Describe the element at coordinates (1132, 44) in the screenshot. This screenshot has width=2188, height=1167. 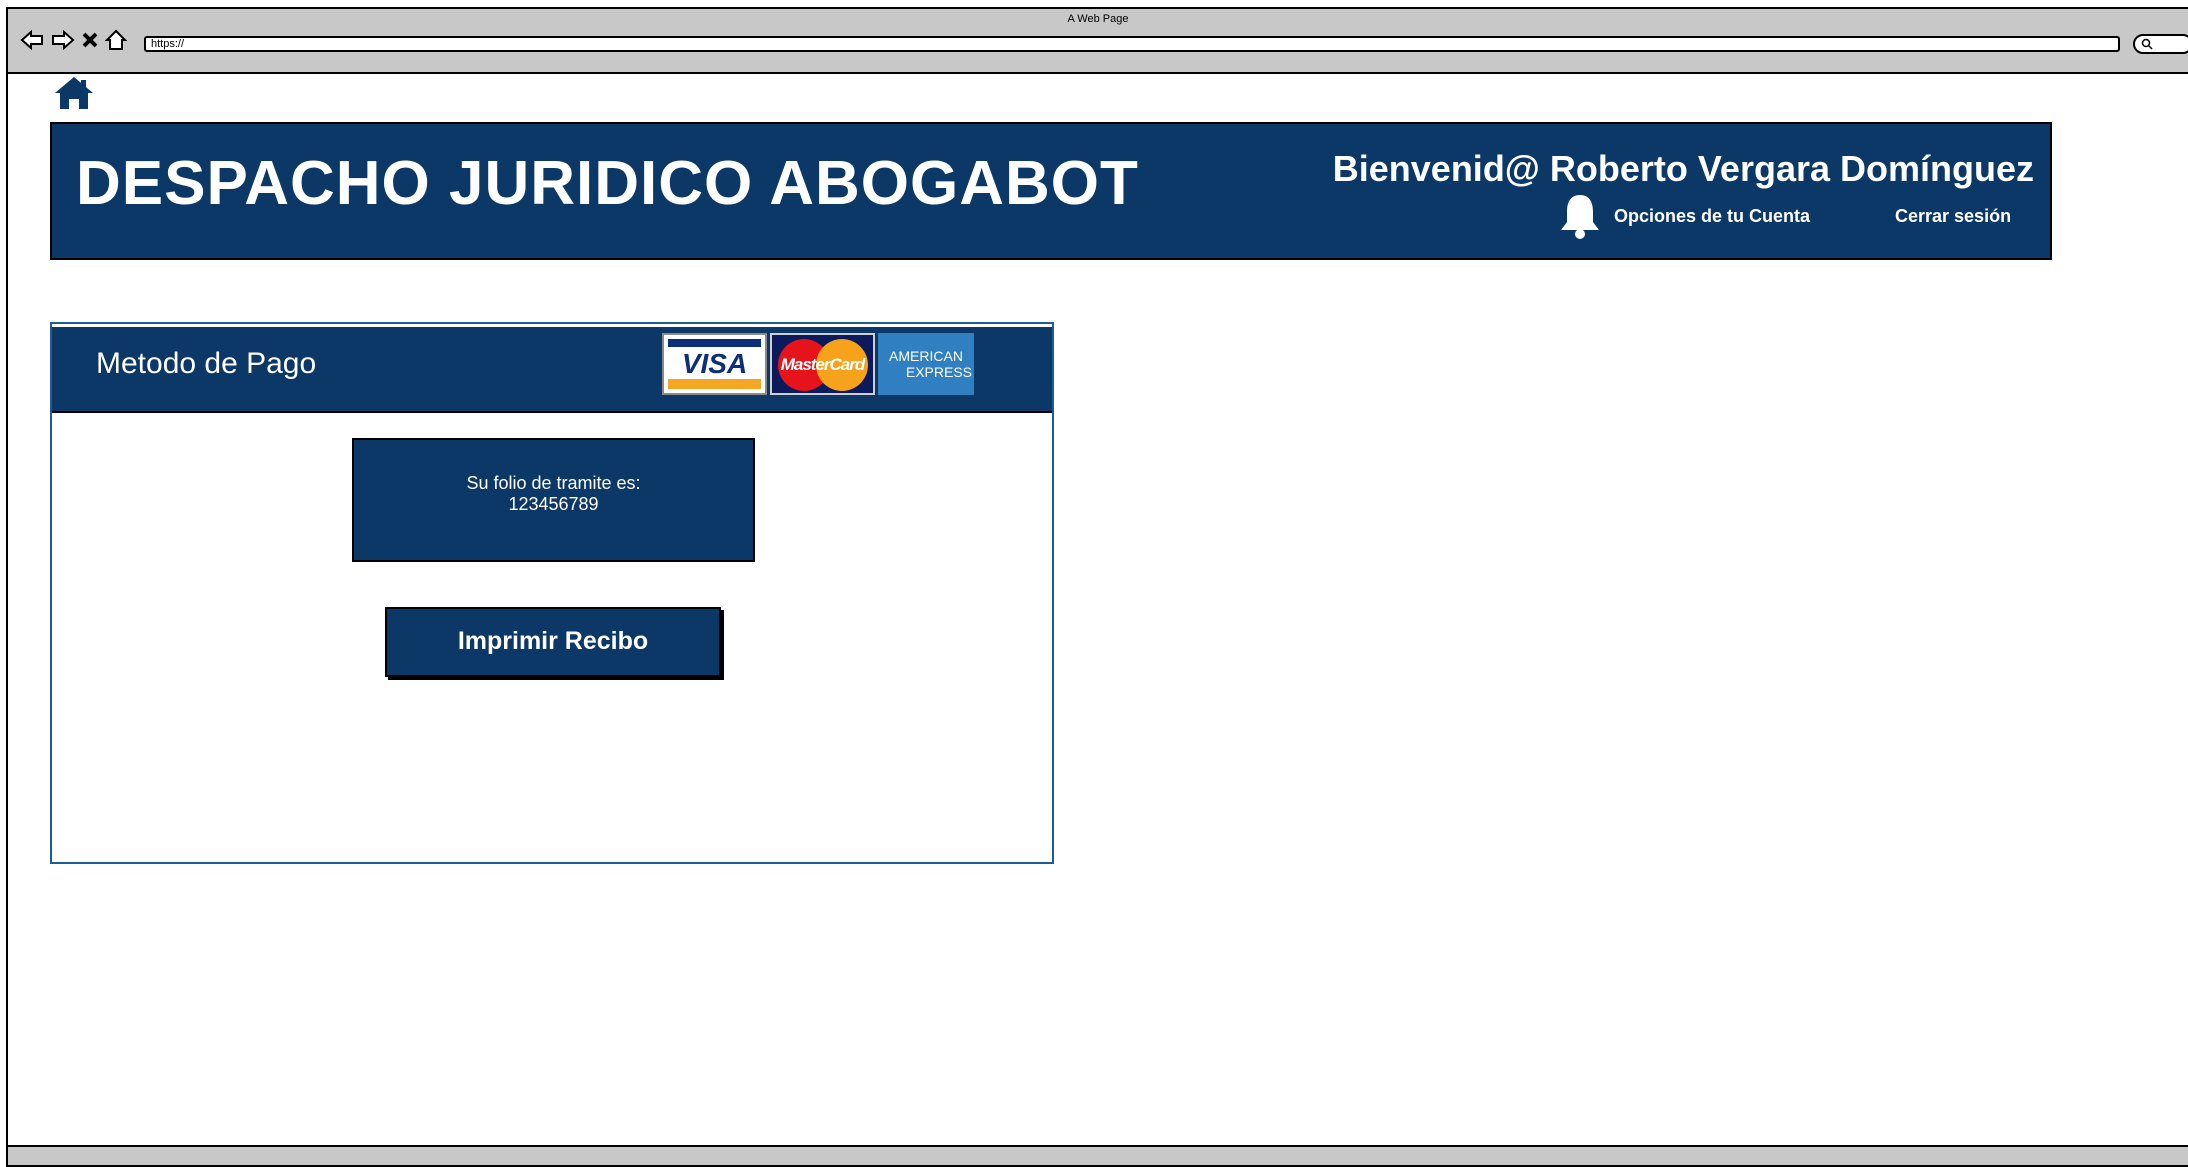
I see `url-input: https://` at that location.